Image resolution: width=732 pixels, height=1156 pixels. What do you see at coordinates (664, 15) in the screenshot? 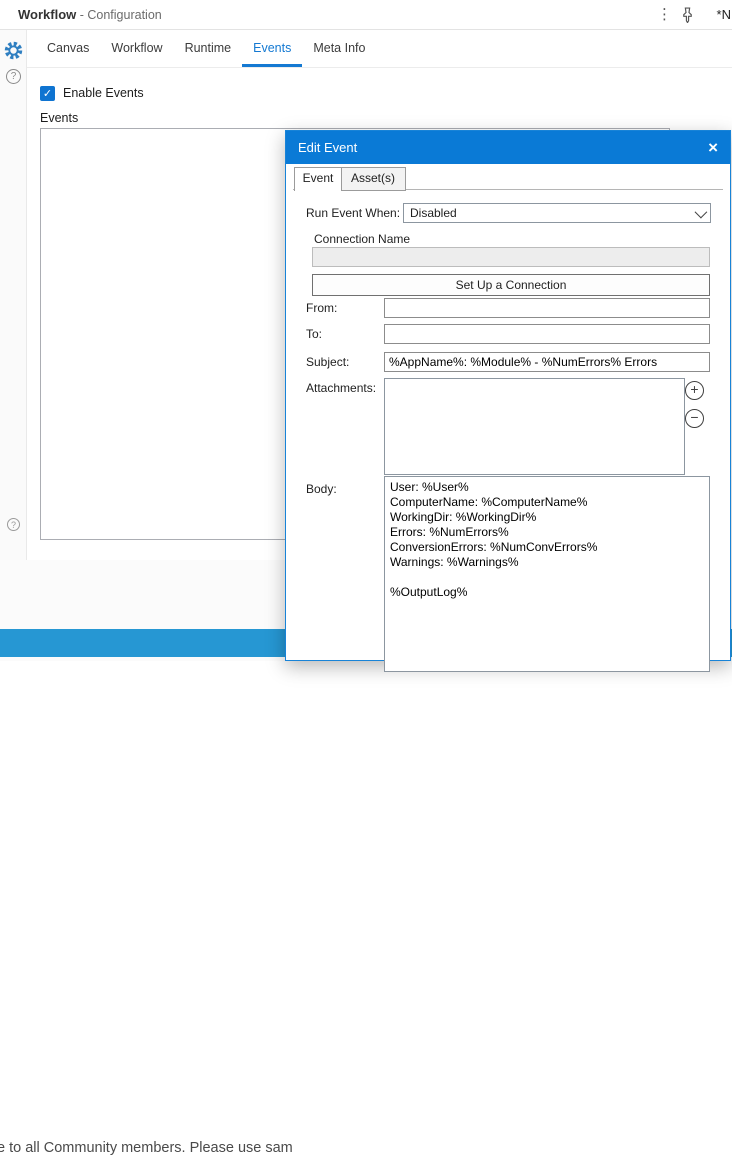
I see `more-options-icon: ⋮` at bounding box center [664, 15].